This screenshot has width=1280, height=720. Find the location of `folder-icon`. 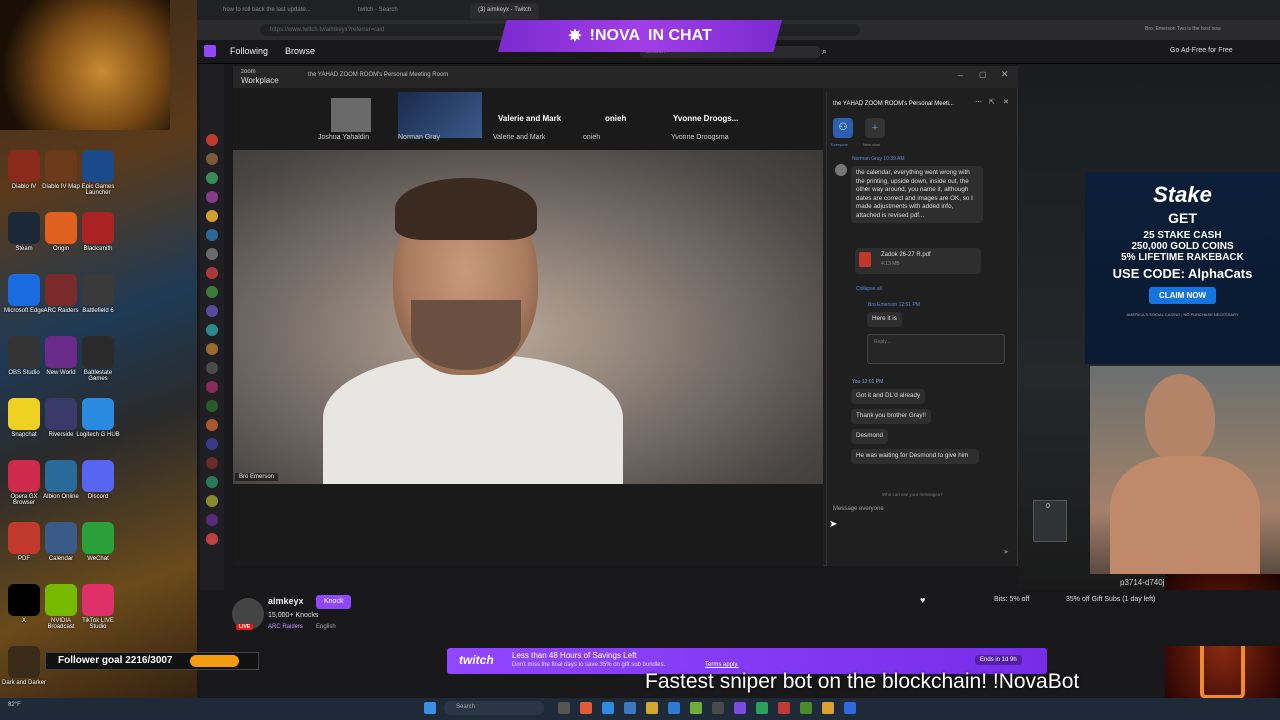

folder-icon is located at coordinates (652, 708).